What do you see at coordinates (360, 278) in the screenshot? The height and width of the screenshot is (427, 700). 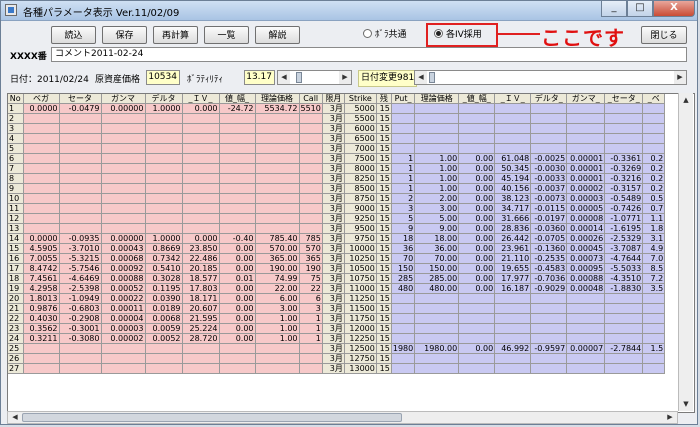 I see `grid-cell: 10750` at bounding box center [360, 278].